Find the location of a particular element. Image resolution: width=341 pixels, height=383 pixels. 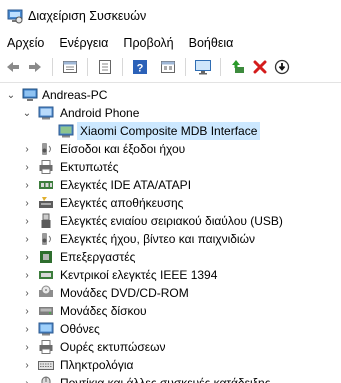

ieee1394-icon is located at coordinates (46, 275).